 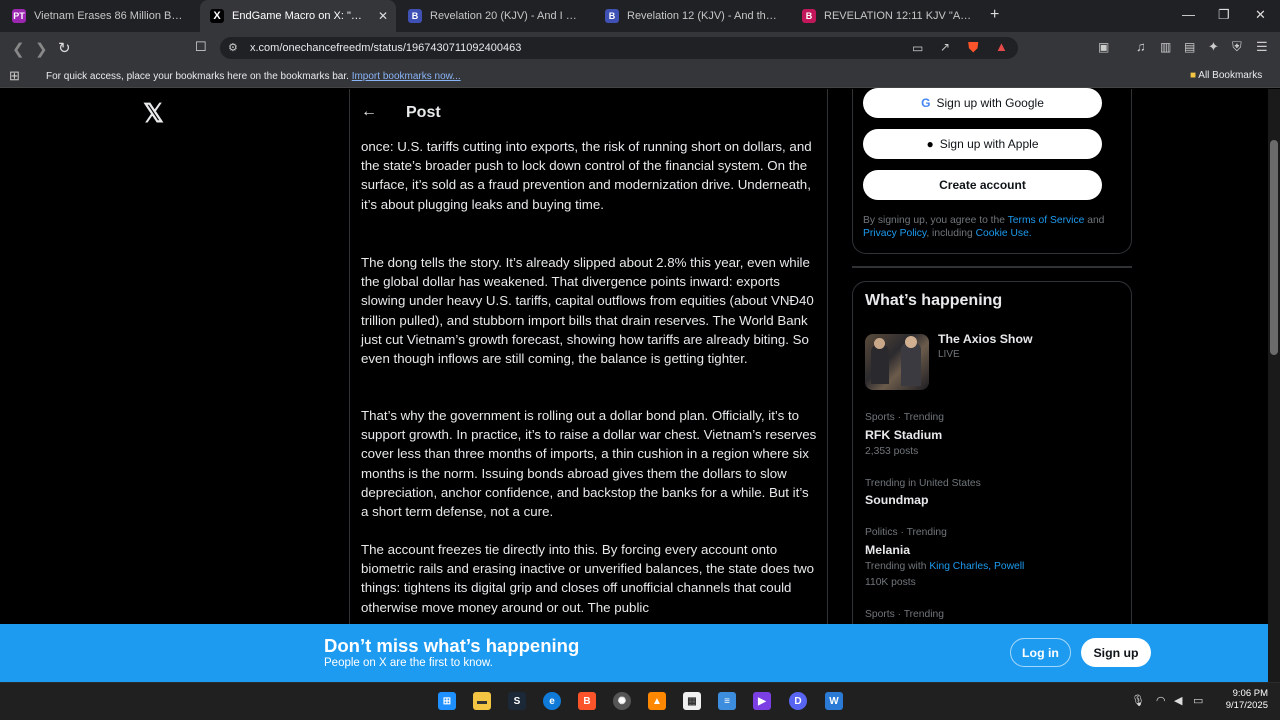 I want to click on media-icon: ♫, so click(x=1141, y=46).